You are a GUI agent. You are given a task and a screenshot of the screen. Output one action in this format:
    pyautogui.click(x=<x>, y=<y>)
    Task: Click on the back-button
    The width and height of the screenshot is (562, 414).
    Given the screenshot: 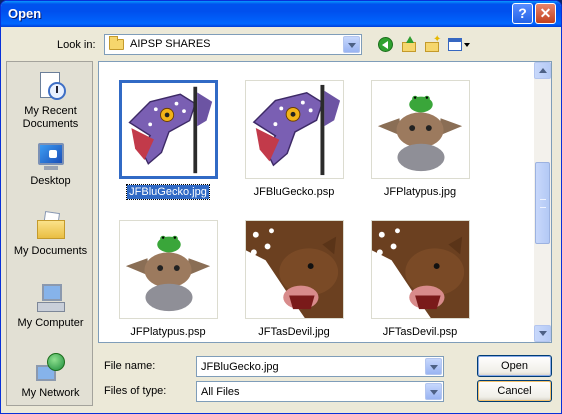 What is the action you would take?
    pyautogui.click(x=386, y=45)
    